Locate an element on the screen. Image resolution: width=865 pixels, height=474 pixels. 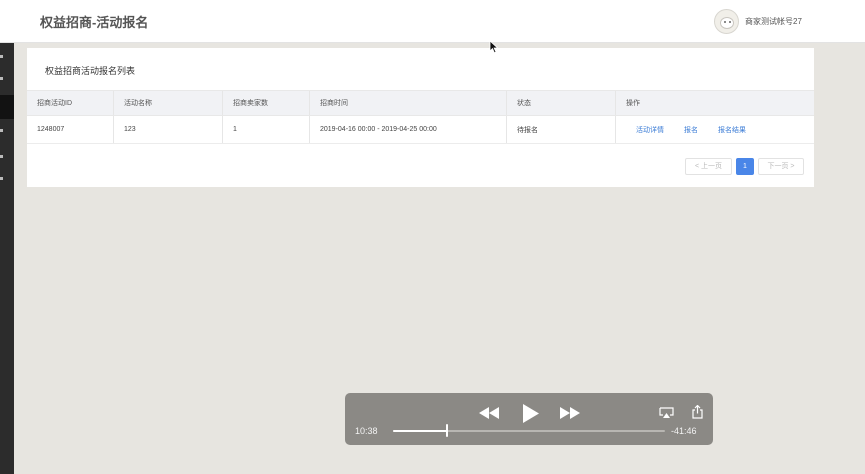
panel-title: 权益招商活动报名列表 is located at coordinates (90, 71).